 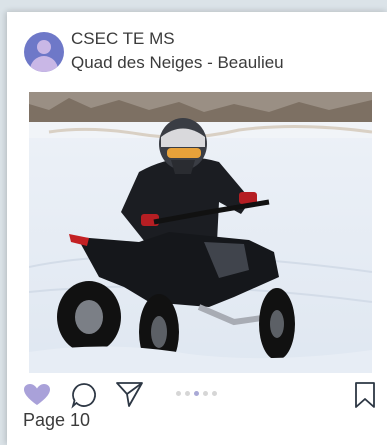 I want to click on share-icon, so click(x=130, y=396).